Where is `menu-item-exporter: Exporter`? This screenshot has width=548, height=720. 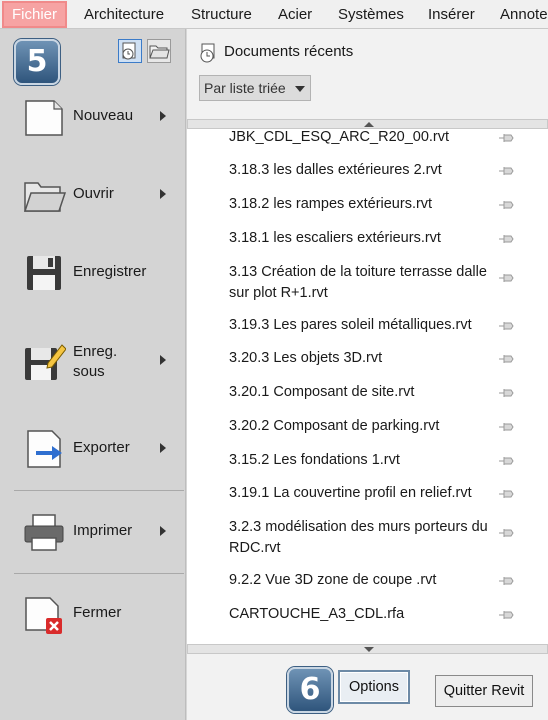
menu-item-exporter: Exporter is located at coordinates (93, 451).